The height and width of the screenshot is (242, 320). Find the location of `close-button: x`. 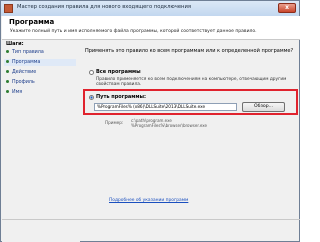

close-button: x is located at coordinates (287, 8).